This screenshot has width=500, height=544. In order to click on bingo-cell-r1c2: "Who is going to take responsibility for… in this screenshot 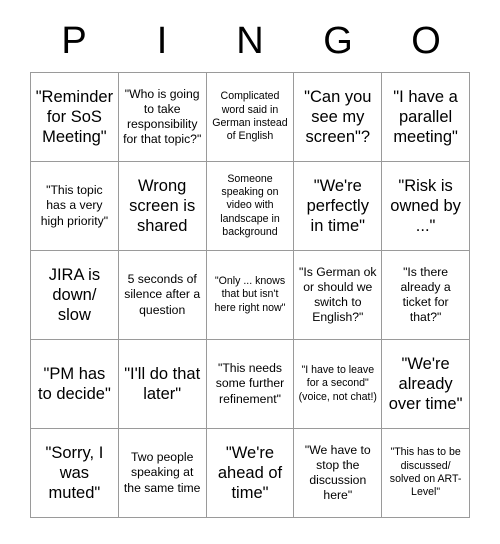, I will do `click(162, 117)`.